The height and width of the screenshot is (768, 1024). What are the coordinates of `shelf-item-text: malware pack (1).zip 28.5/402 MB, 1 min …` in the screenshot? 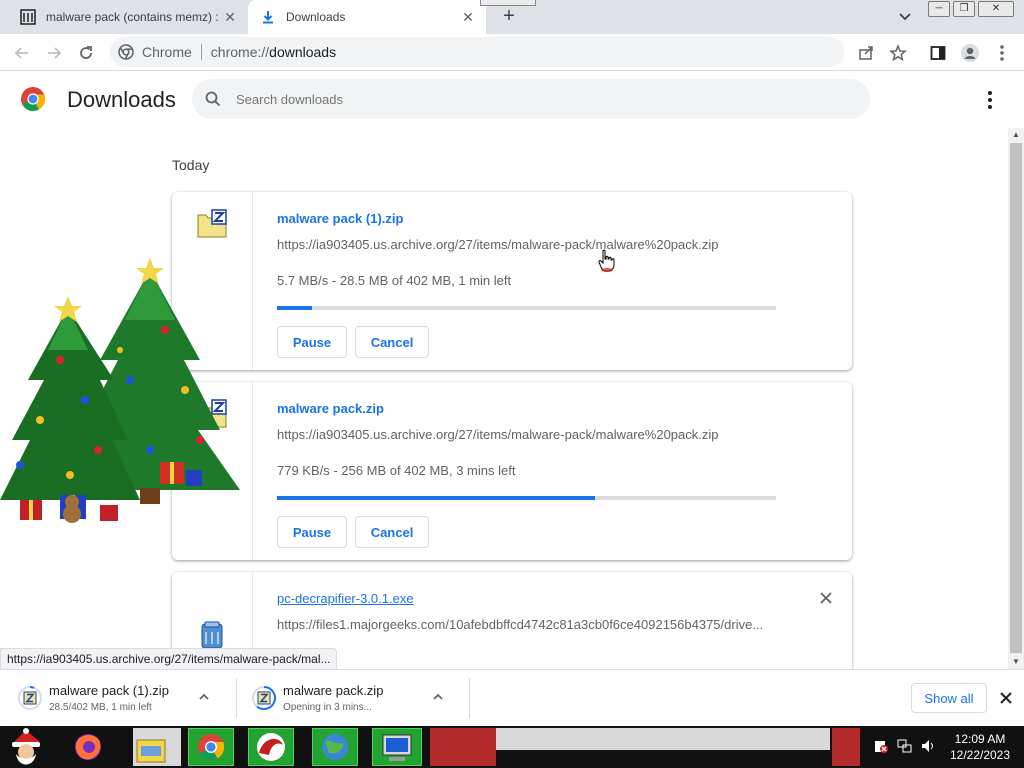 It's located at (123, 698).